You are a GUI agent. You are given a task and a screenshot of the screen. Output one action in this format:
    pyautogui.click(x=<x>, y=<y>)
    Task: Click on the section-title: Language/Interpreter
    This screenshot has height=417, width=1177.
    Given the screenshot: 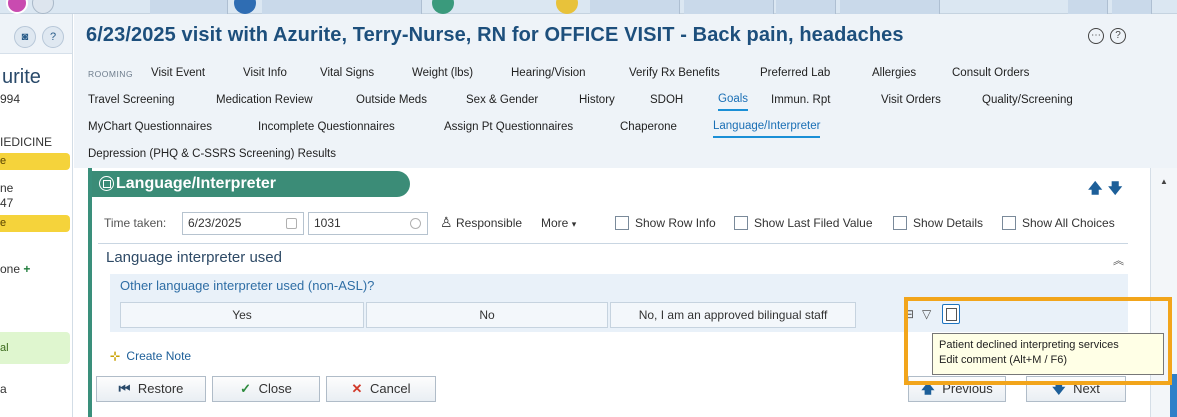 What is the action you would take?
    pyautogui.click(x=196, y=183)
    